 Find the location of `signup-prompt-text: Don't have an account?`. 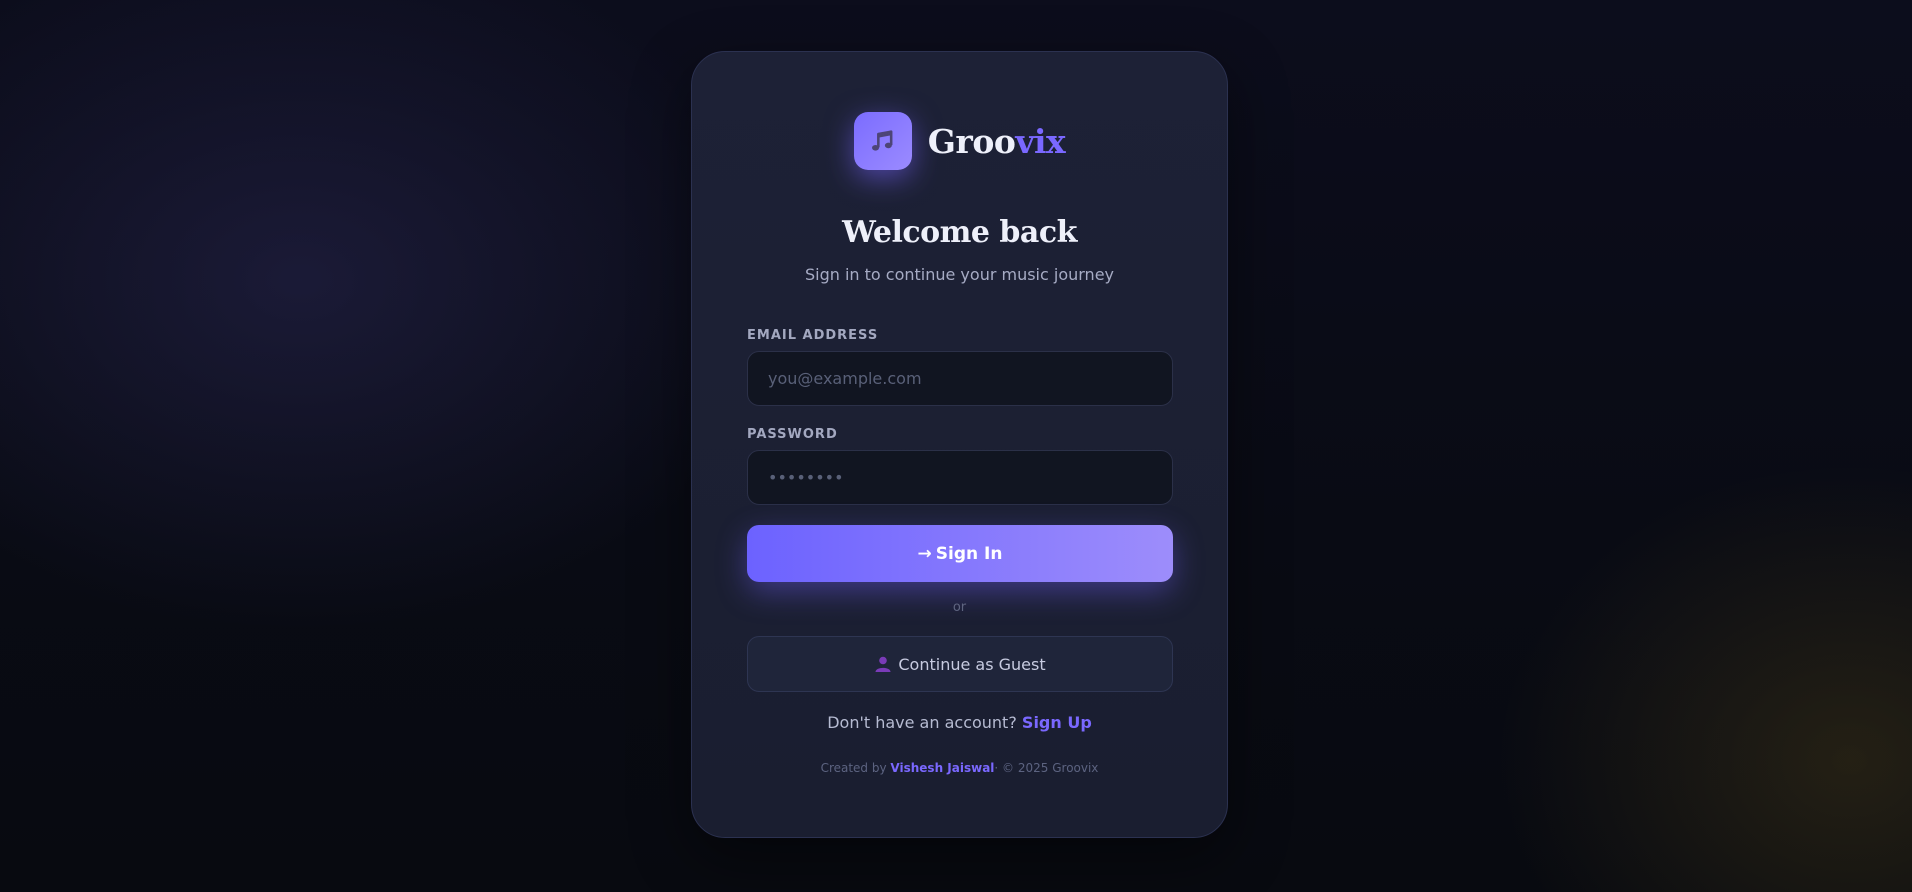

signup-prompt-text: Don't have an account? is located at coordinates (922, 722).